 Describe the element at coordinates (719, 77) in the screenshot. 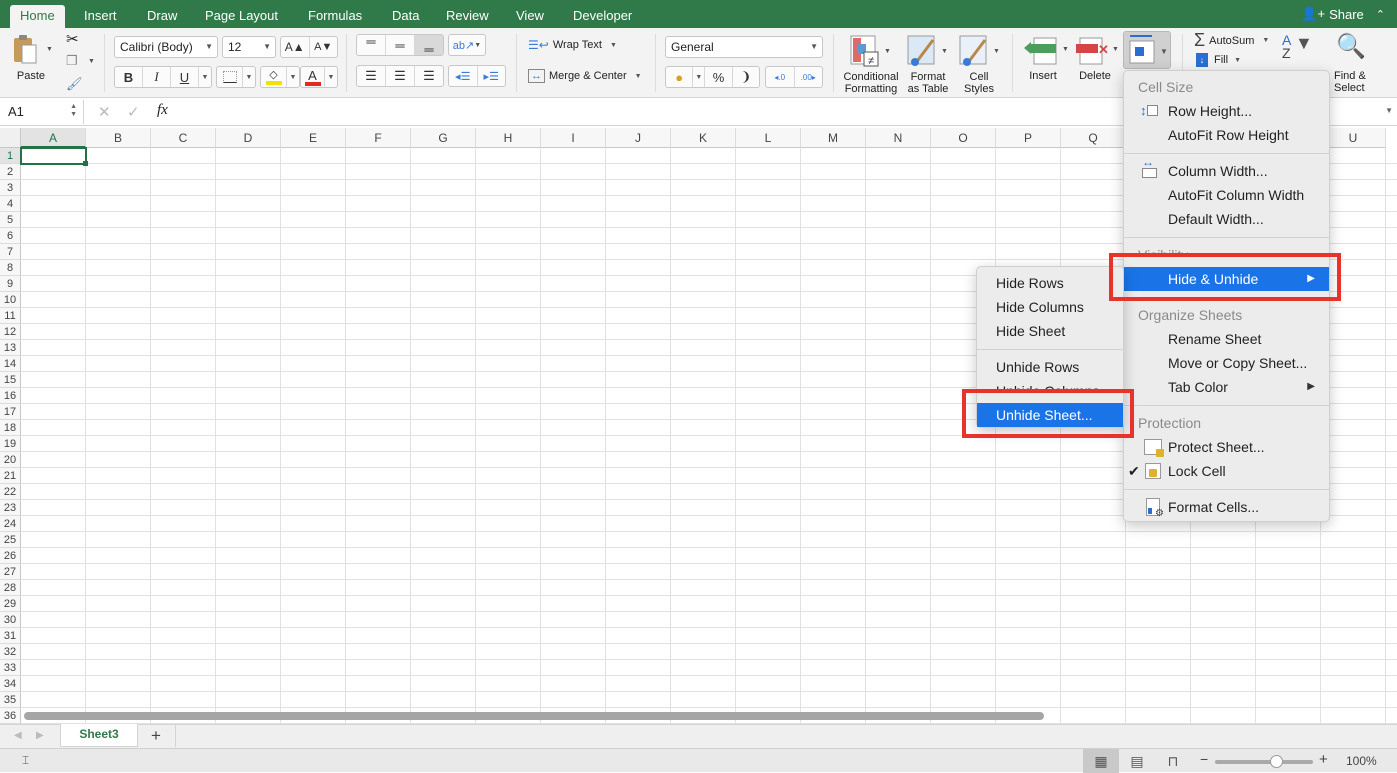

I see `percent-style-button: %` at that location.